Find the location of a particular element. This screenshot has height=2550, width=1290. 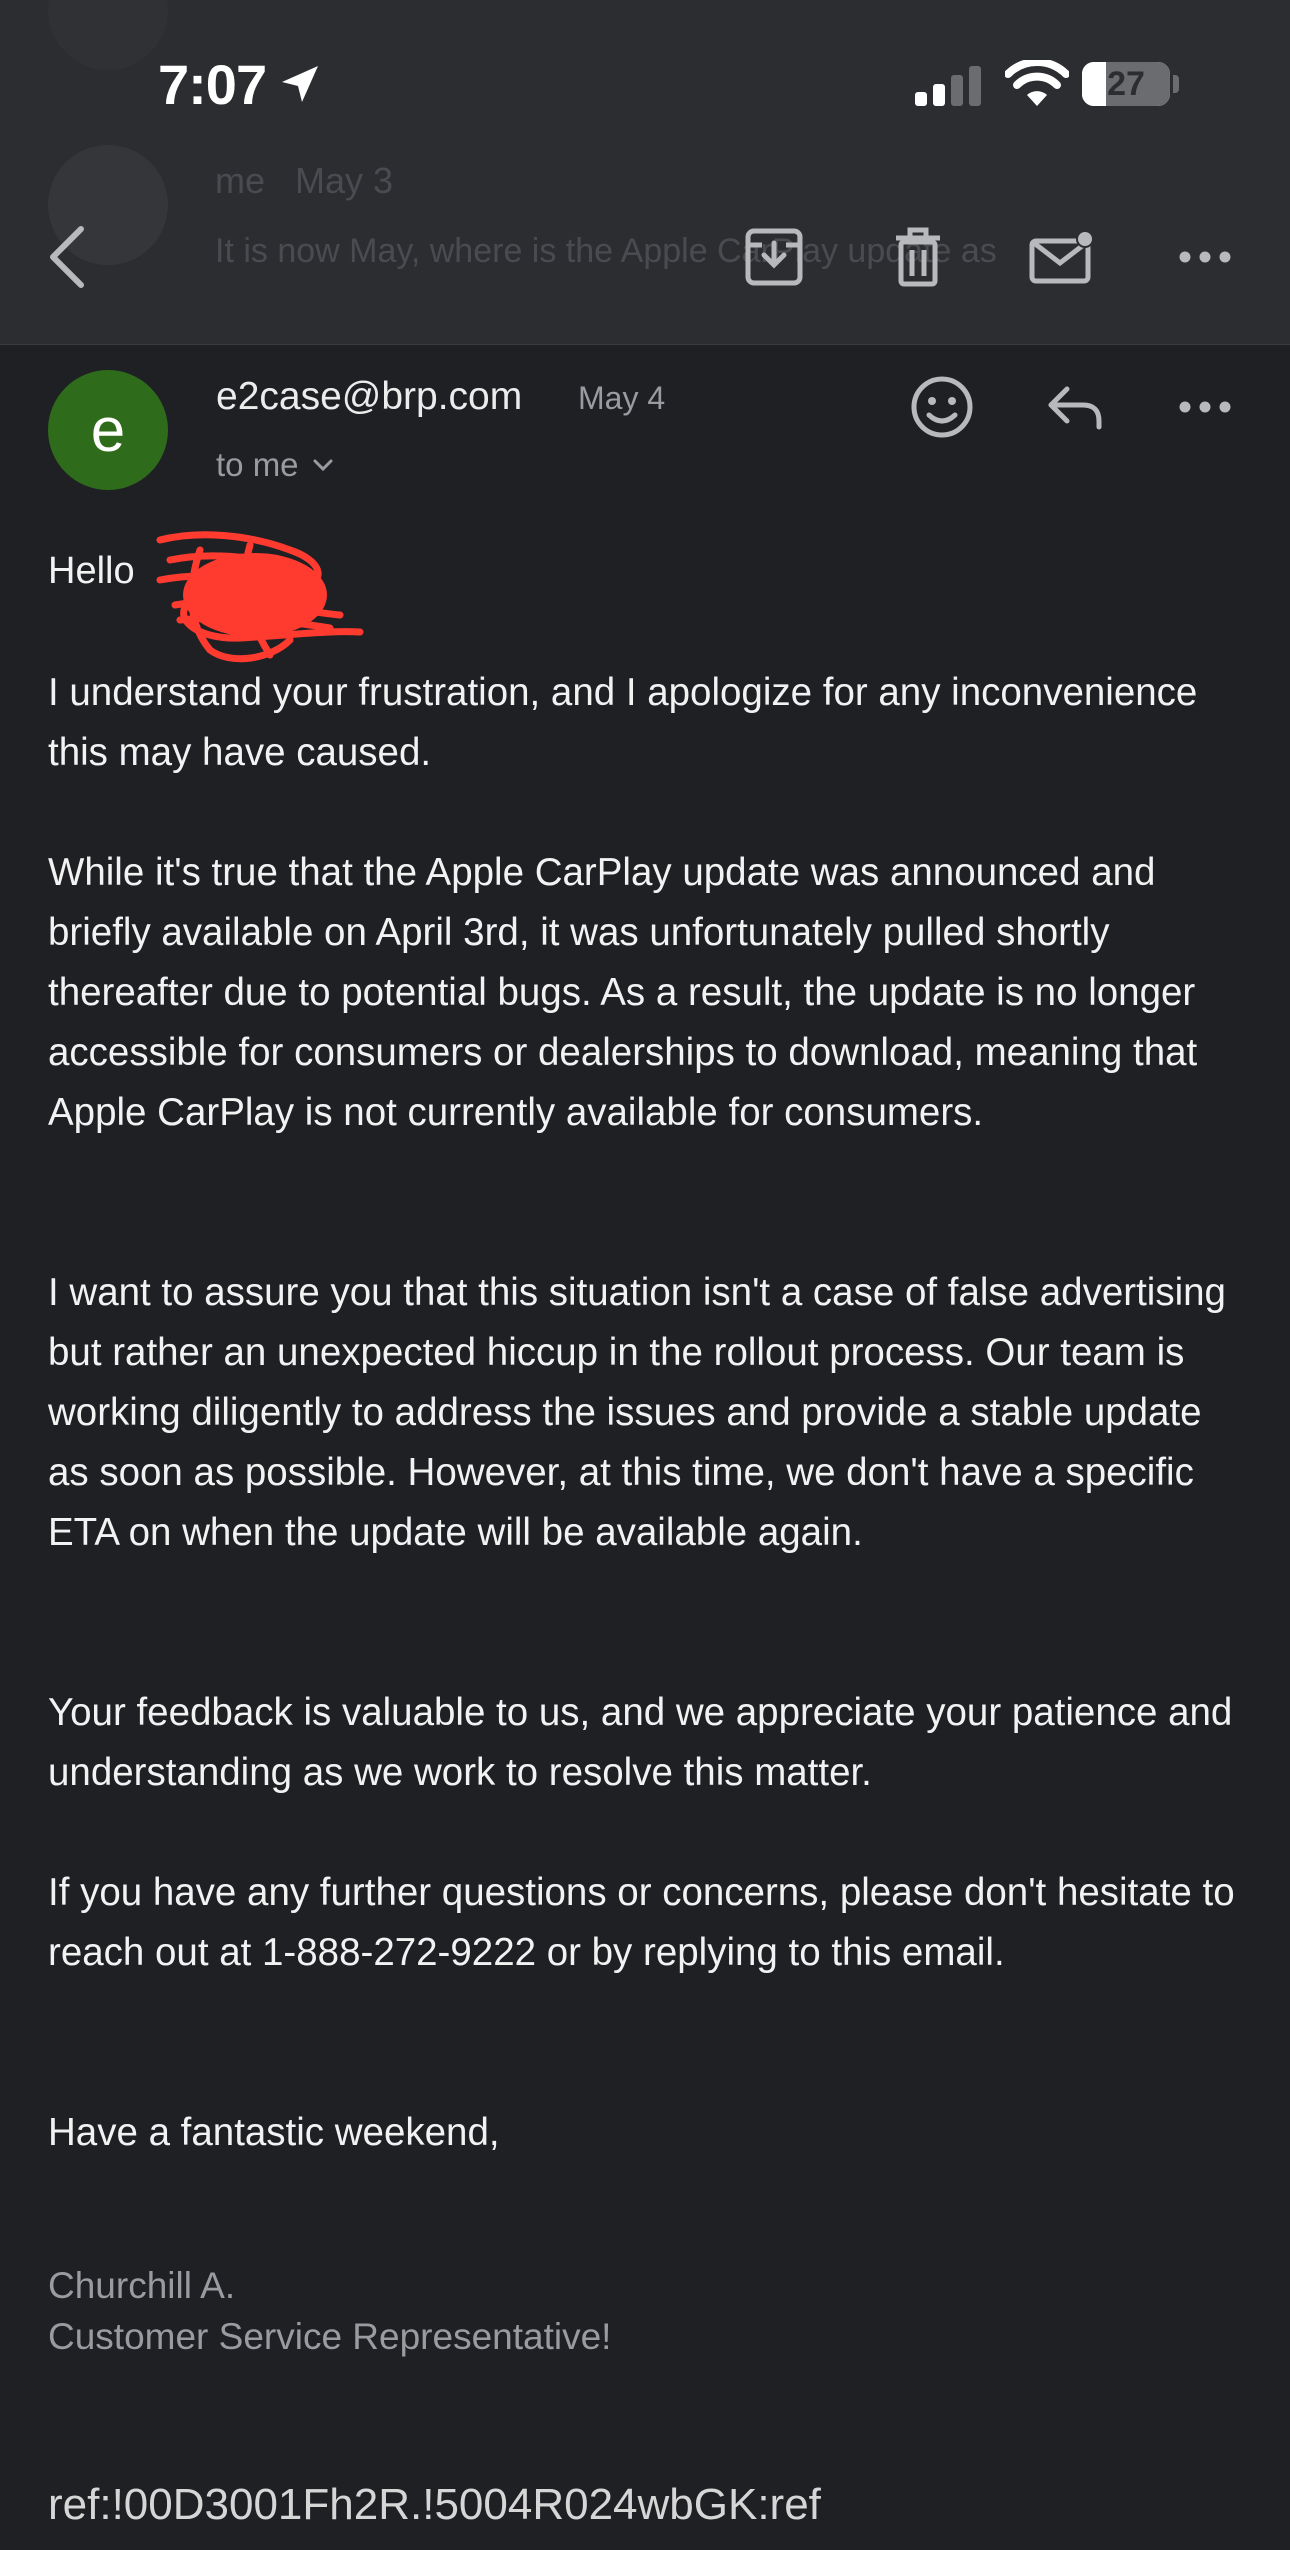

faded-thread-header: me May 3 is located at coordinates (304, 181).